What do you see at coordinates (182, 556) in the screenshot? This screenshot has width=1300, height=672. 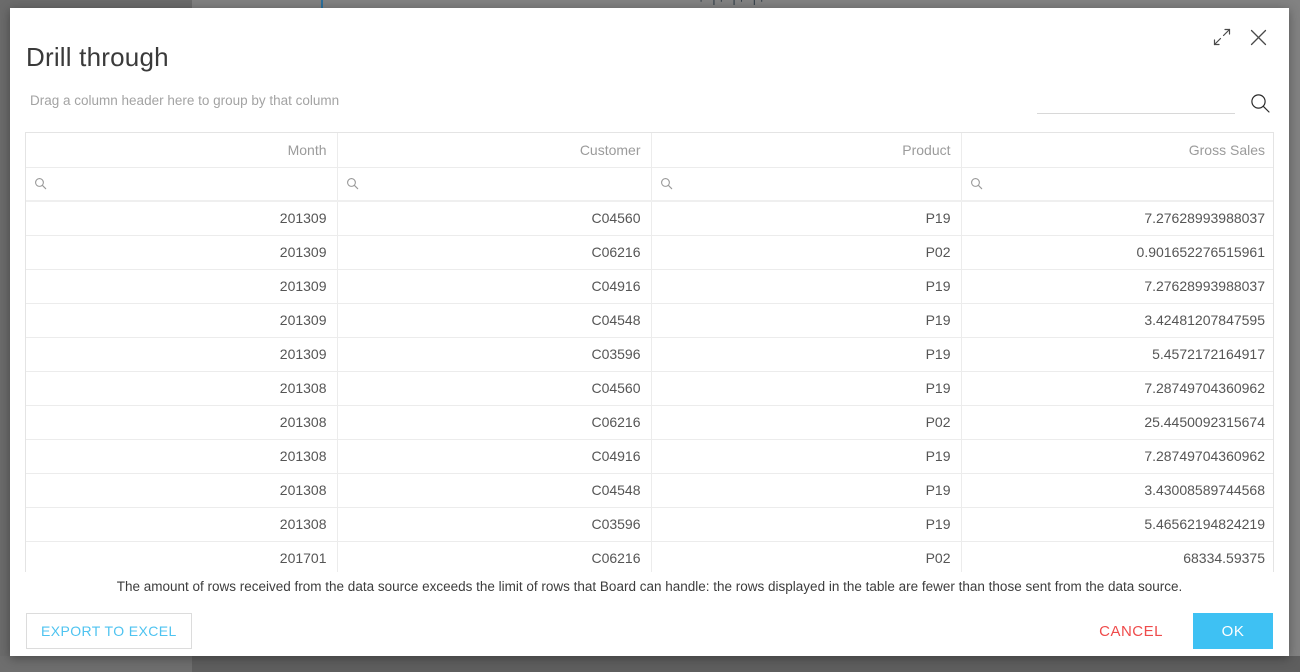 I see `table-cell-month: 201701` at bounding box center [182, 556].